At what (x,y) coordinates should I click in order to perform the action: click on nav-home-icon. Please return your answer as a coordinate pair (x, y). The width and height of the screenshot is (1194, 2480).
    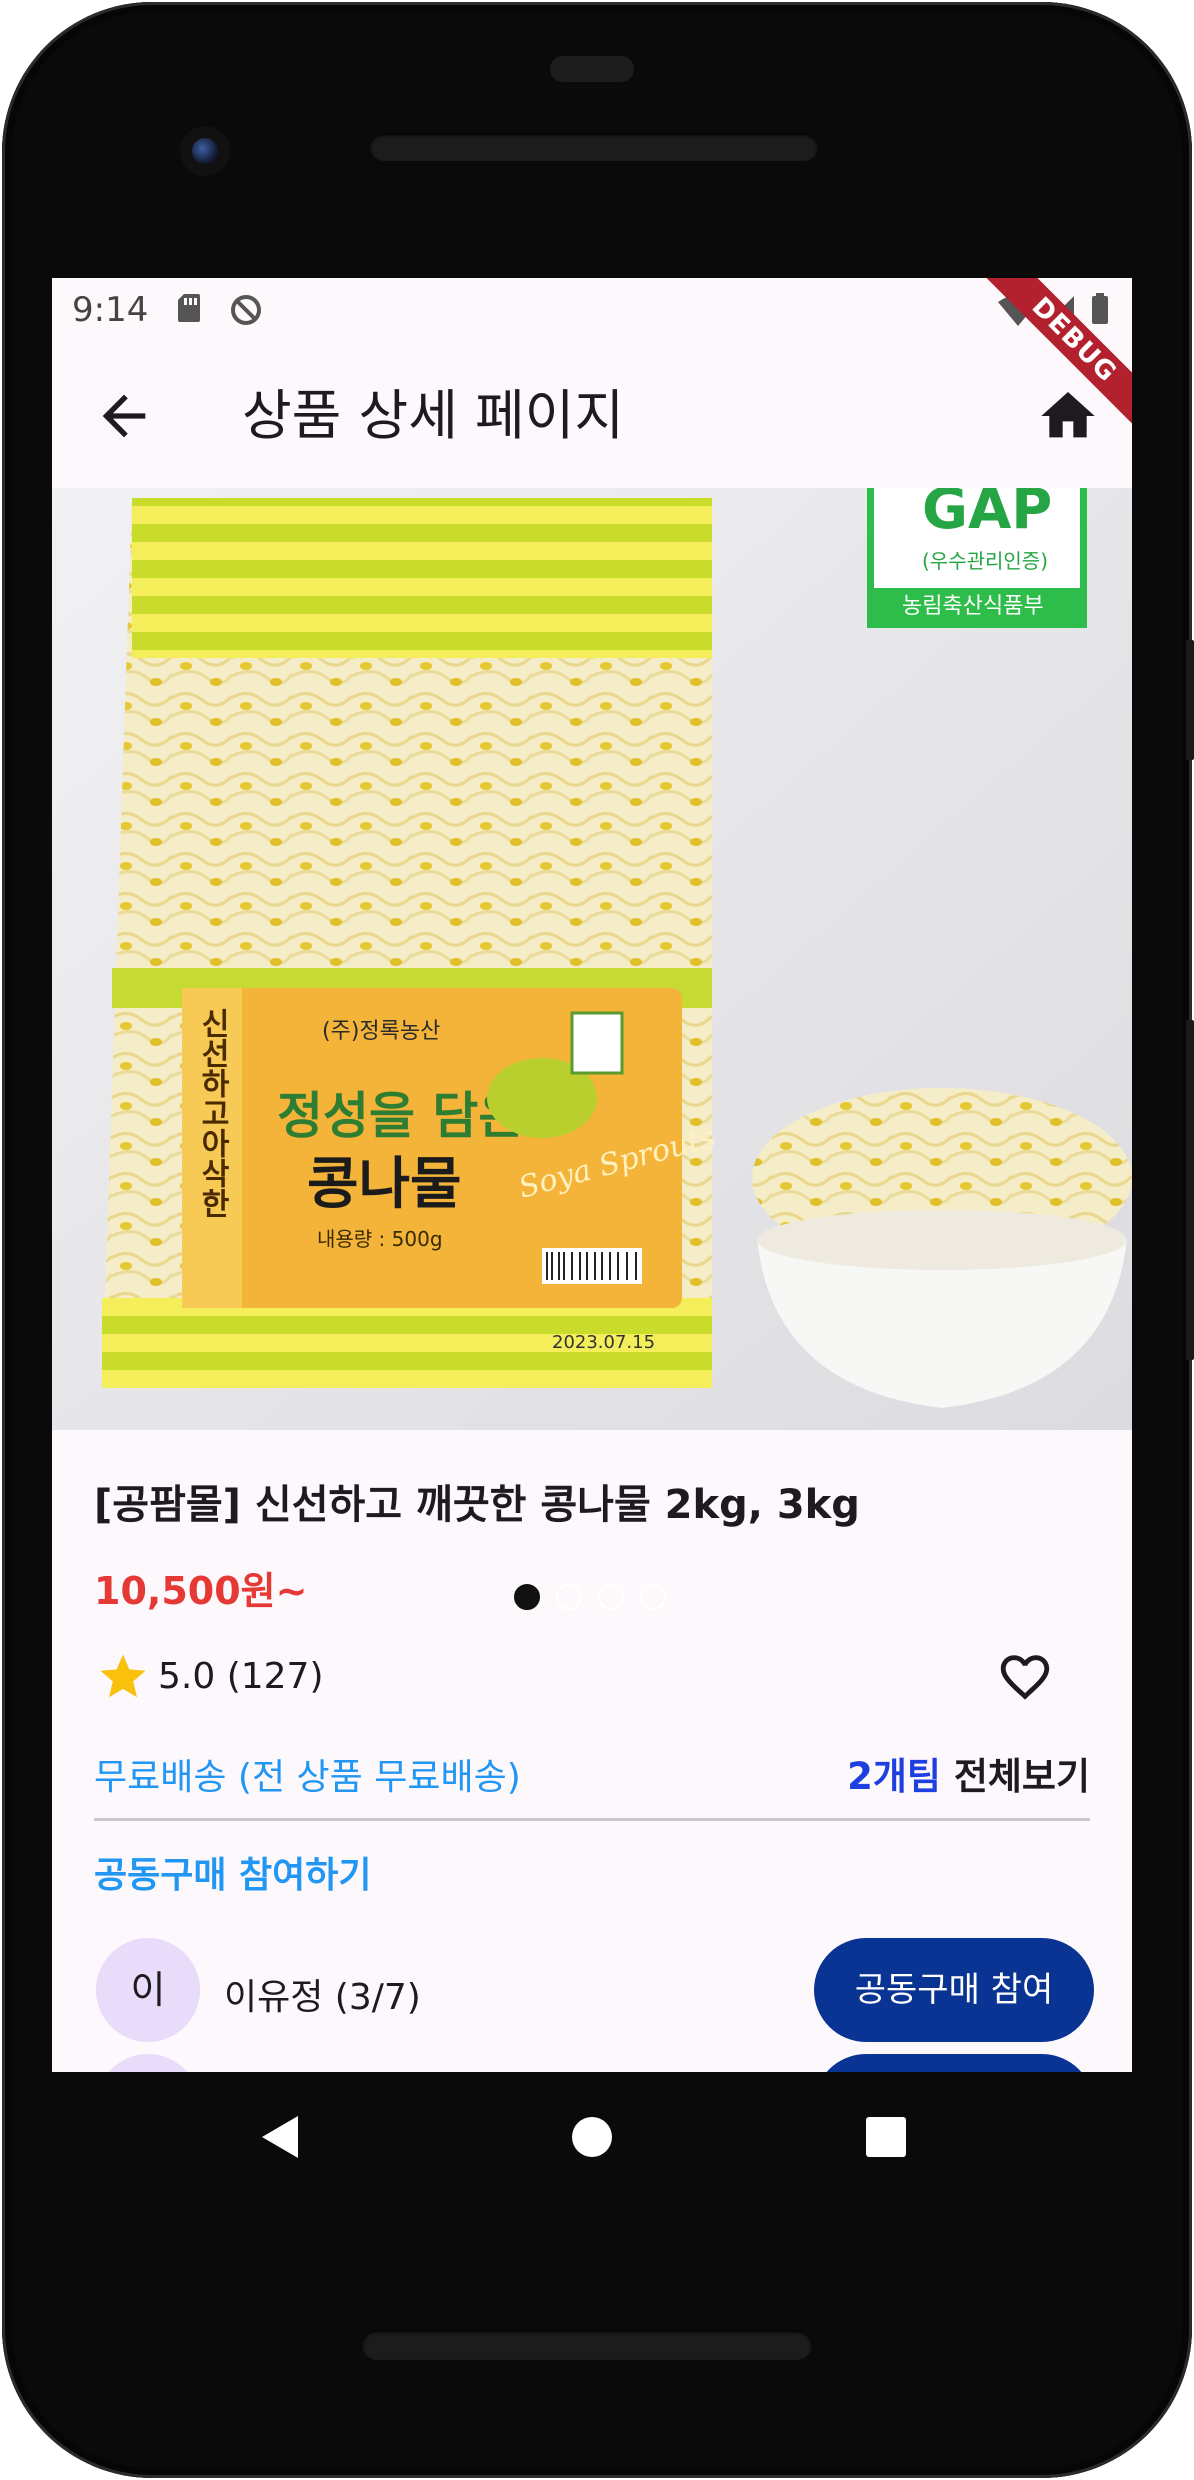
    Looking at the image, I should click on (592, 2137).